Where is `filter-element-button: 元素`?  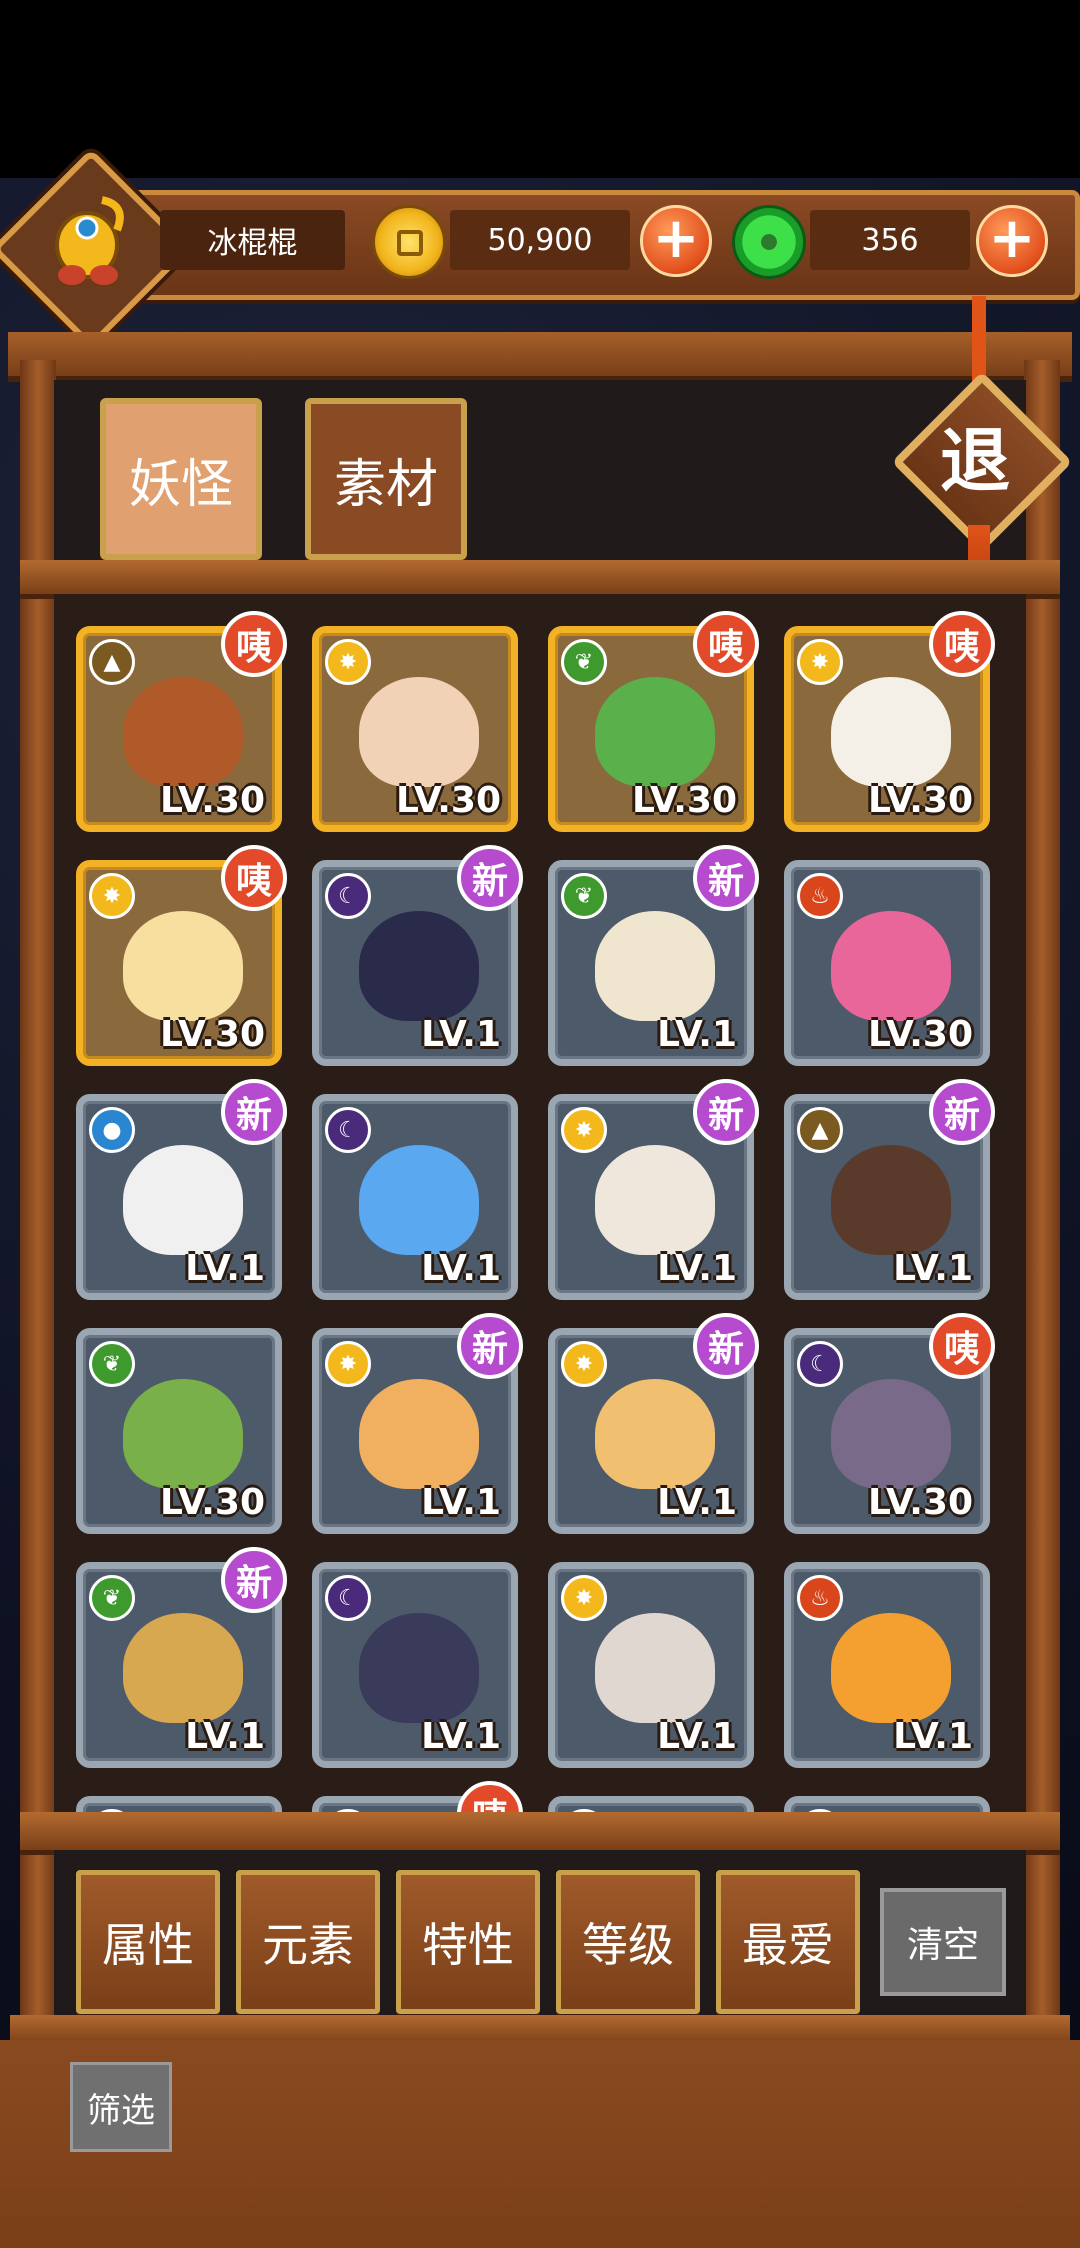 filter-element-button: 元素 is located at coordinates (308, 1942).